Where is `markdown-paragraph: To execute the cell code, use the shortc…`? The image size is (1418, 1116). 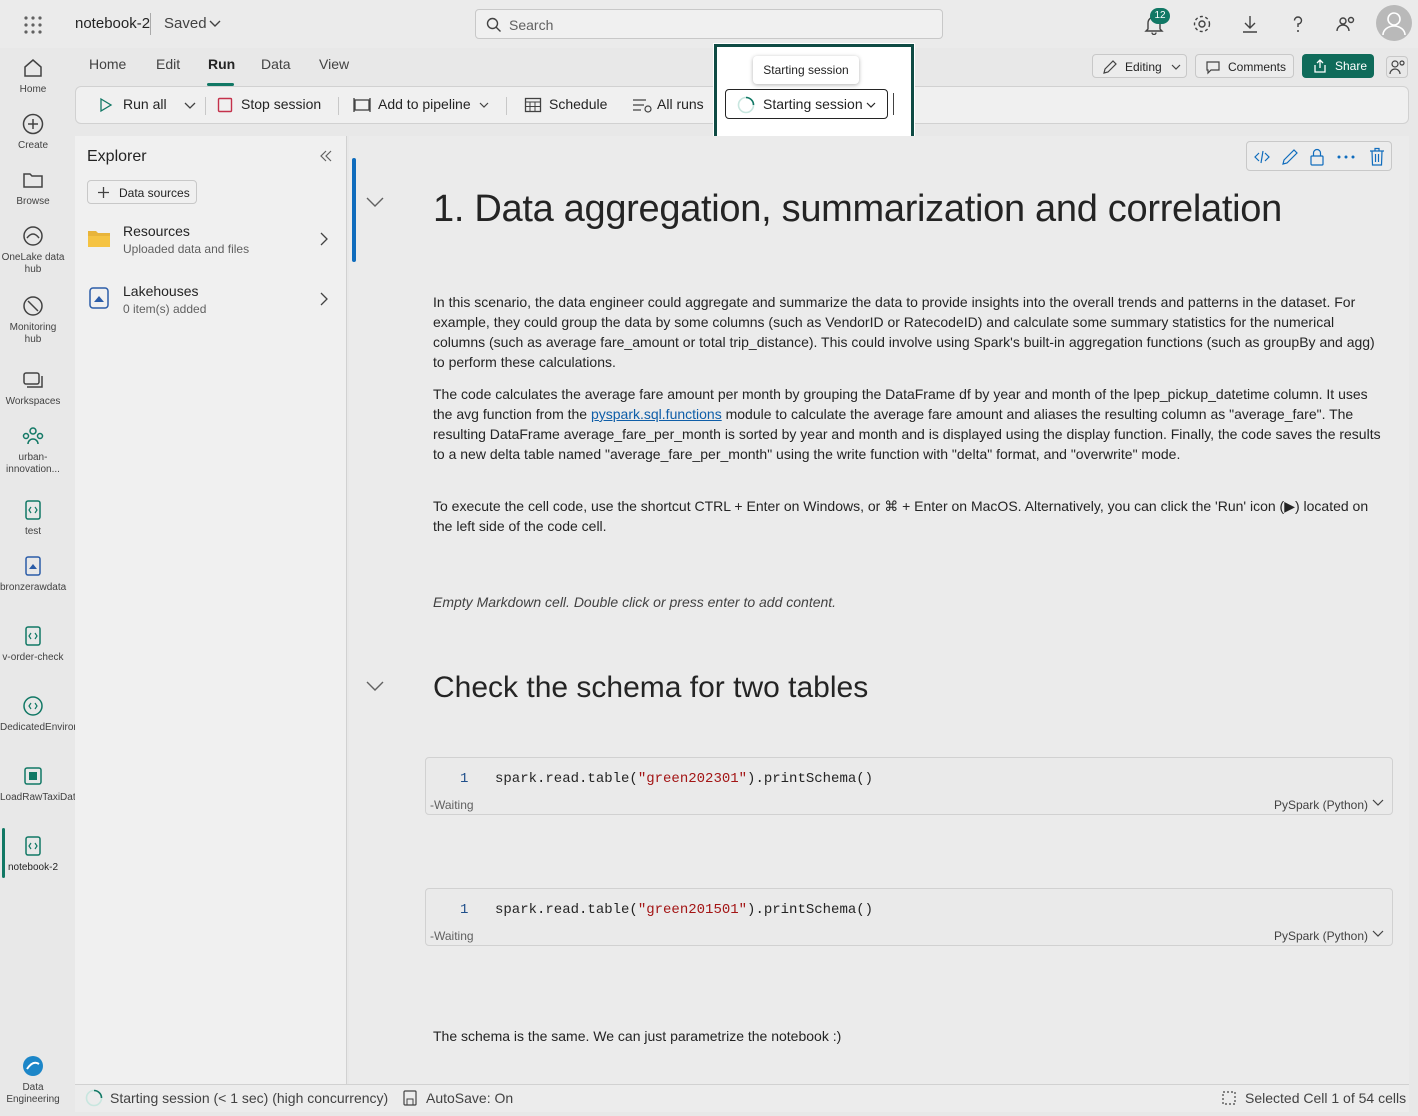 markdown-paragraph: To execute the cell code, use the shortc… is located at coordinates (901, 516).